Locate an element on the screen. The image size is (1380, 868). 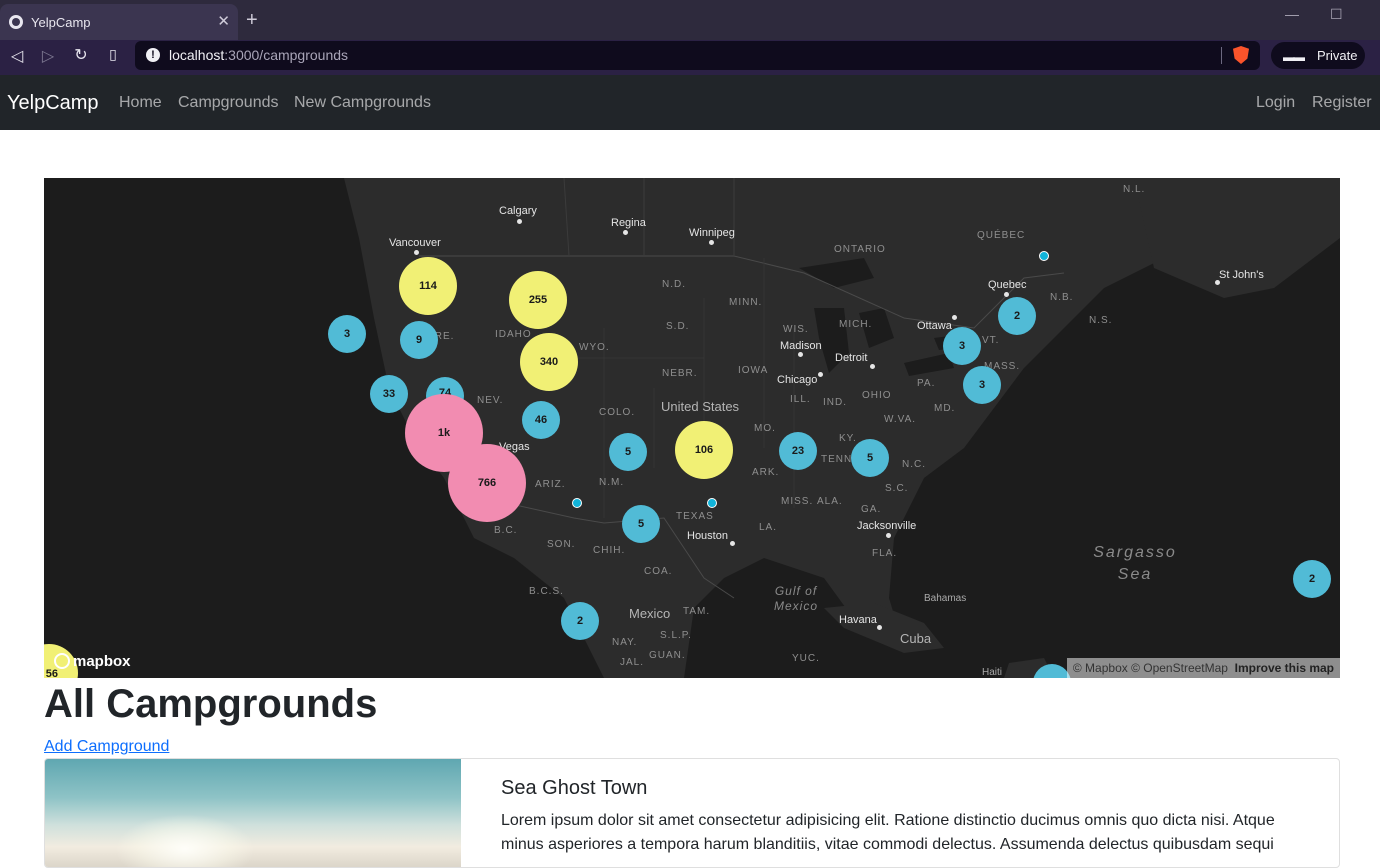
address-bar: ! localhost:3000/campgrounds is located at coordinates (697, 55).